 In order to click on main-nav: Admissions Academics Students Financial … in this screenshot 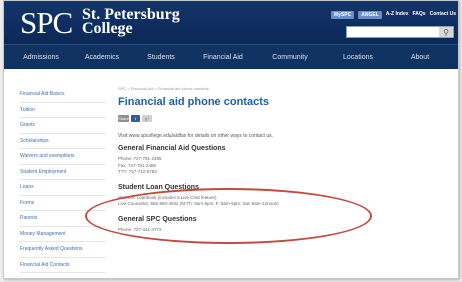, I will do `click(231, 56)`.